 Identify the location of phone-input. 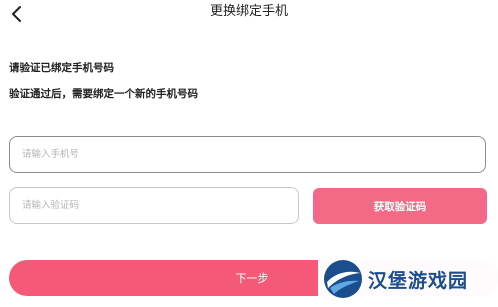
(247, 154).